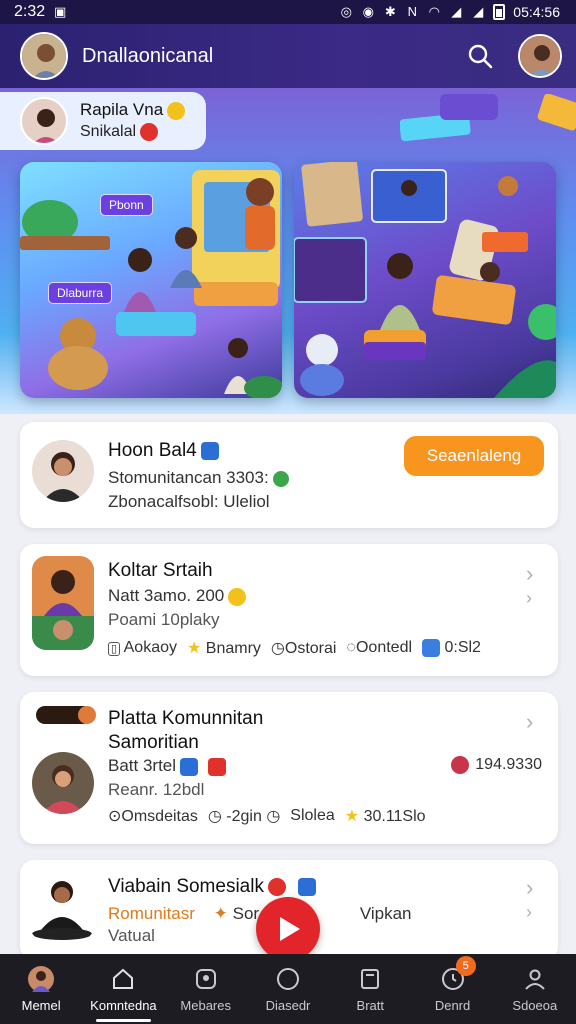 Image resolution: width=576 pixels, height=1024 pixels. What do you see at coordinates (303, 648) in the screenshot?
I see `meta-item: ◷Ostorai` at bounding box center [303, 648].